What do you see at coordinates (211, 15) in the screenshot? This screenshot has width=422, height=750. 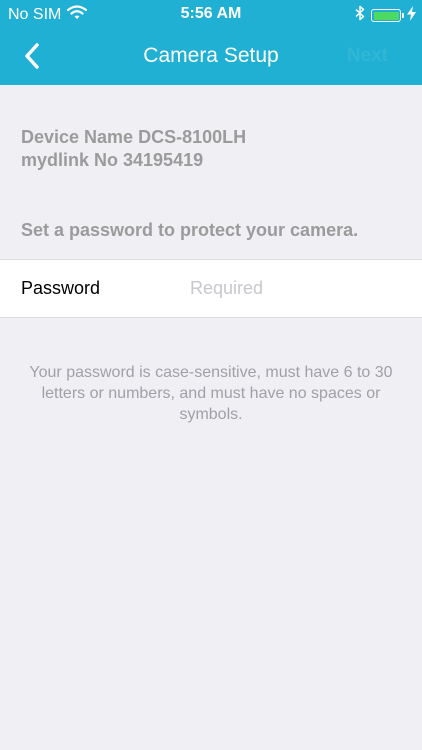 I see `status-bar: No SIM 5:56 AM` at bounding box center [211, 15].